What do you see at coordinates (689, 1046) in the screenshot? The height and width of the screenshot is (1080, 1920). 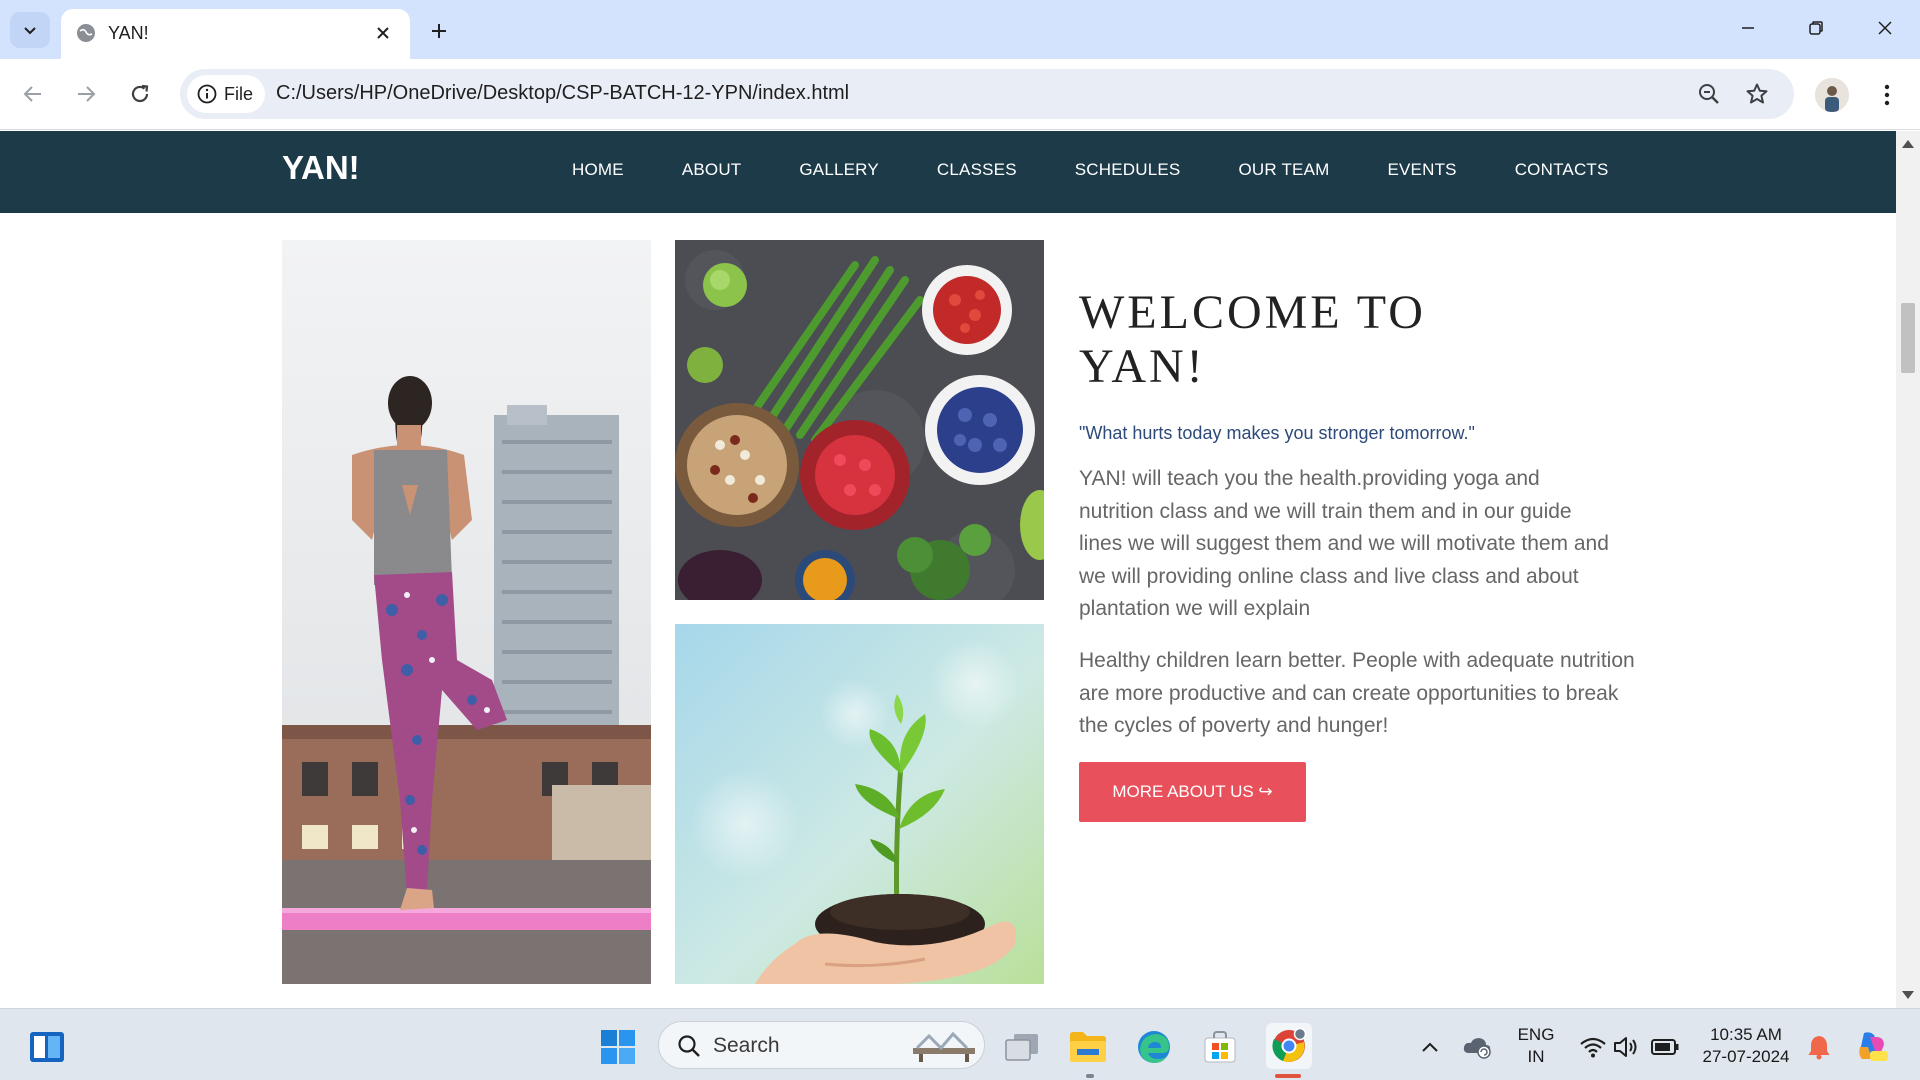 I see `search-icon` at bounding box center [689, 1046].